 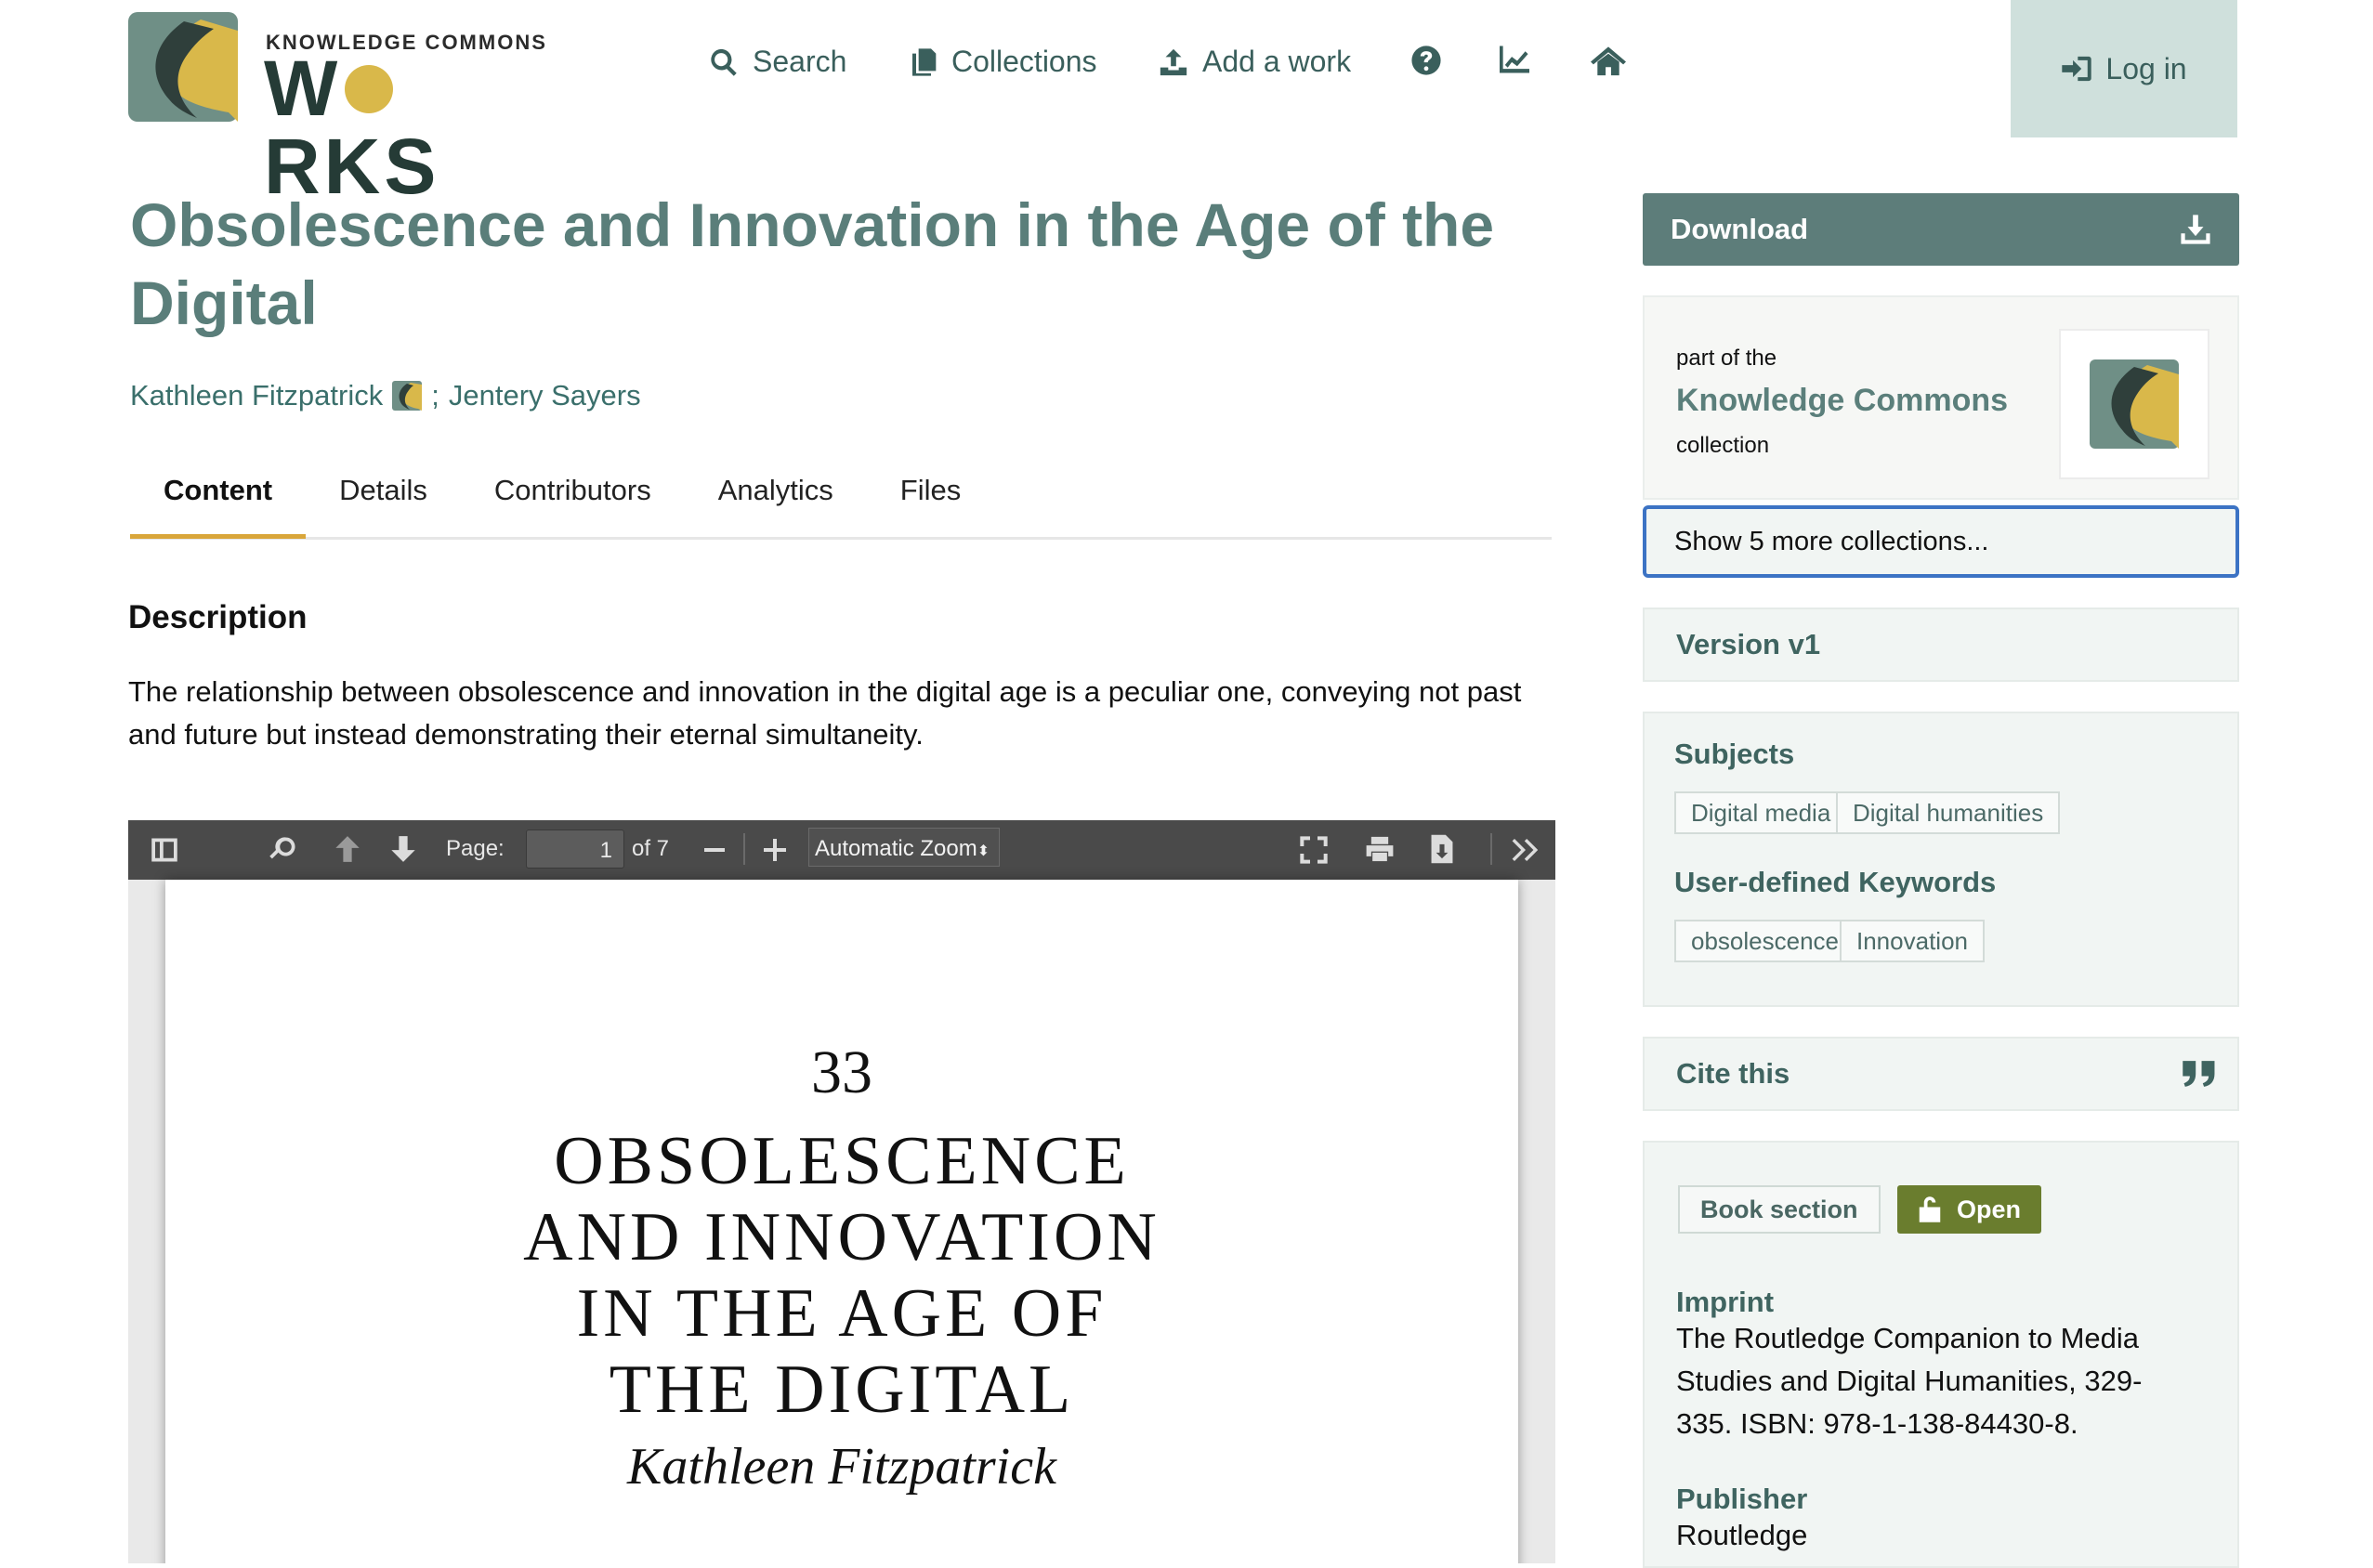 What do you see at coordinates (1024, 61) in the screenshot?
I see `nav-collections-label: Collections` at bounding box center [1024, 61].